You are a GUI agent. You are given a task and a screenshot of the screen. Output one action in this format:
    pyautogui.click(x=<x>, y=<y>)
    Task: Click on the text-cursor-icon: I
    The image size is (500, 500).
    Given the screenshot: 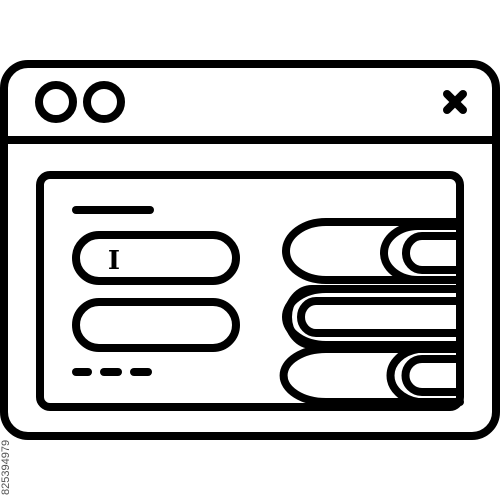 What is the action you would take?
    pyautogui.click(x=114, y=261)
    